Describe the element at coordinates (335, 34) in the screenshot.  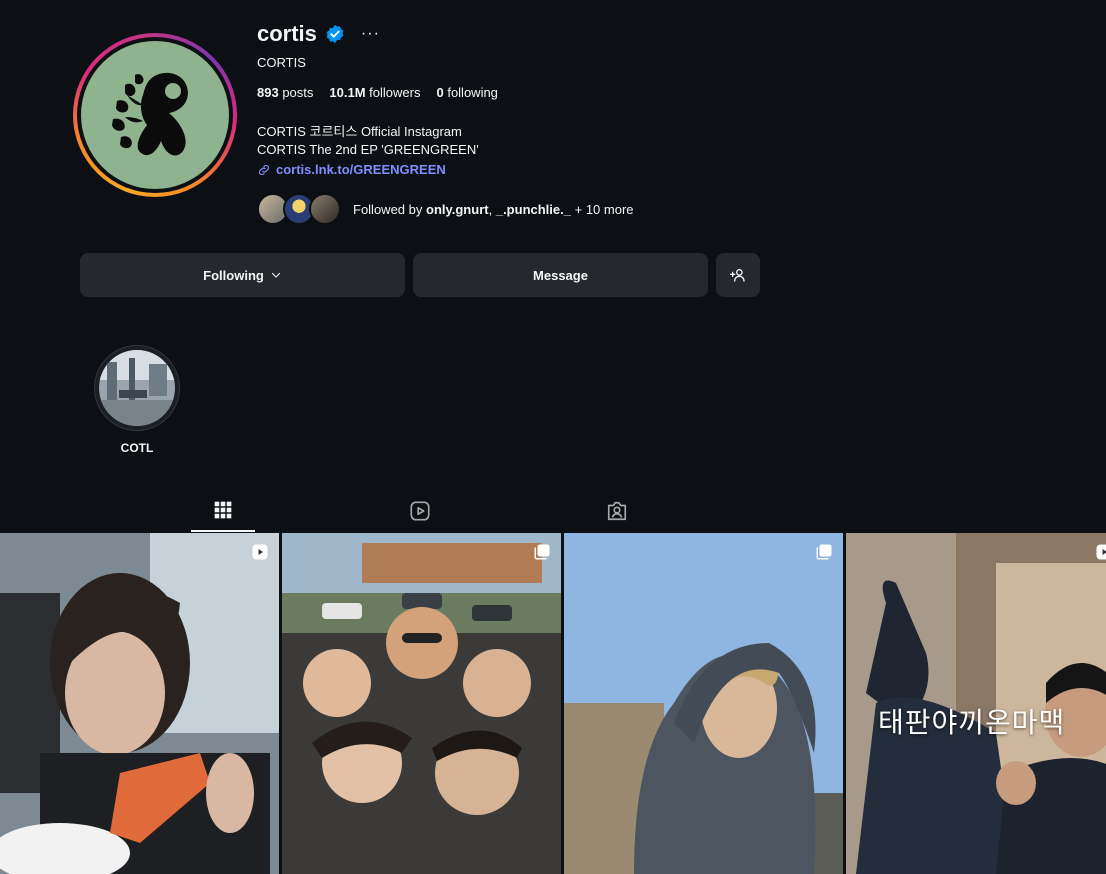
I see `verified-badge-icon` at that location.